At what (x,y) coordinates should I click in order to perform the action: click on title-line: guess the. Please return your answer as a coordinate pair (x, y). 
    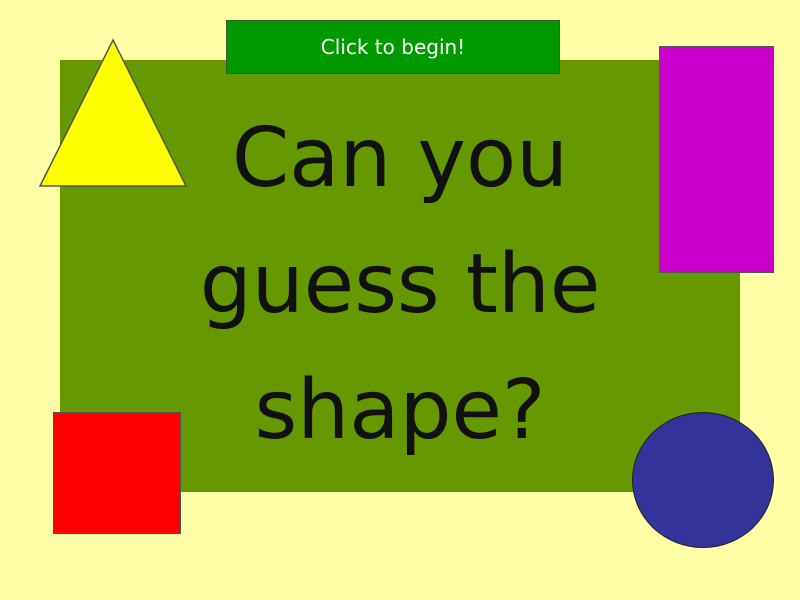
    Looking at the image, I should click on (400, 284).